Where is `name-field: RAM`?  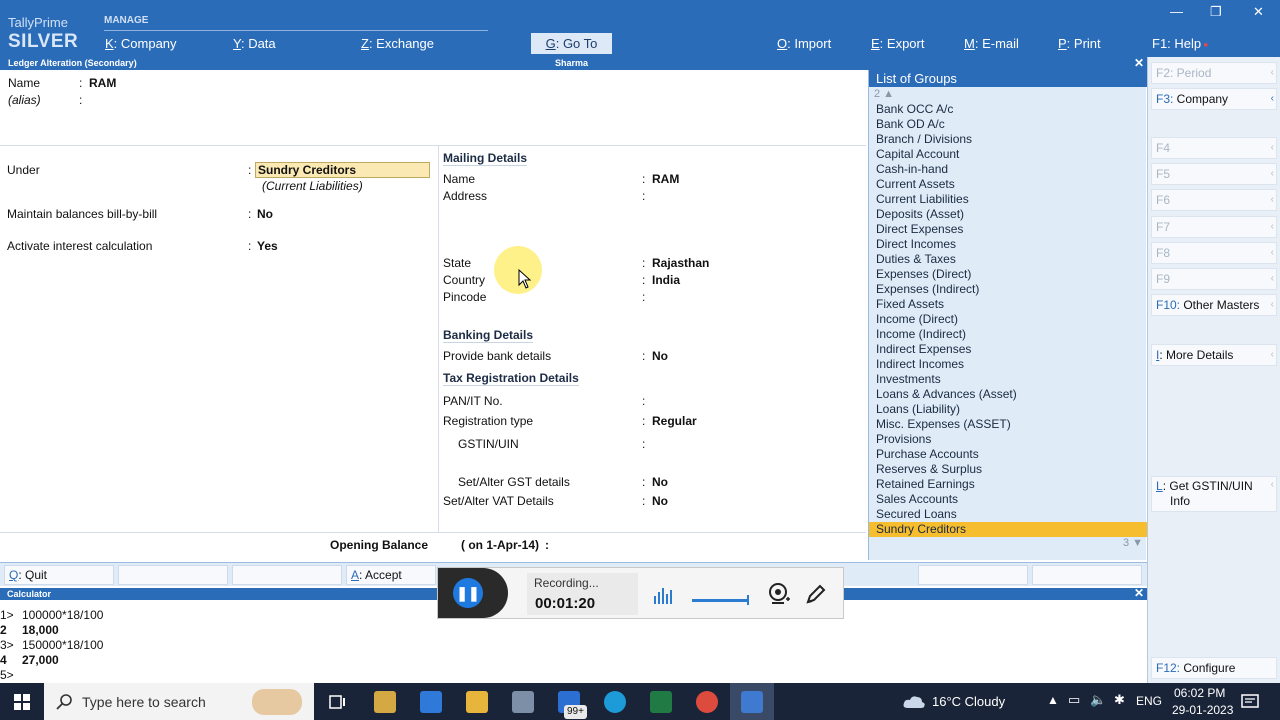
name-field: RAM is located at coordinates (102, 83).